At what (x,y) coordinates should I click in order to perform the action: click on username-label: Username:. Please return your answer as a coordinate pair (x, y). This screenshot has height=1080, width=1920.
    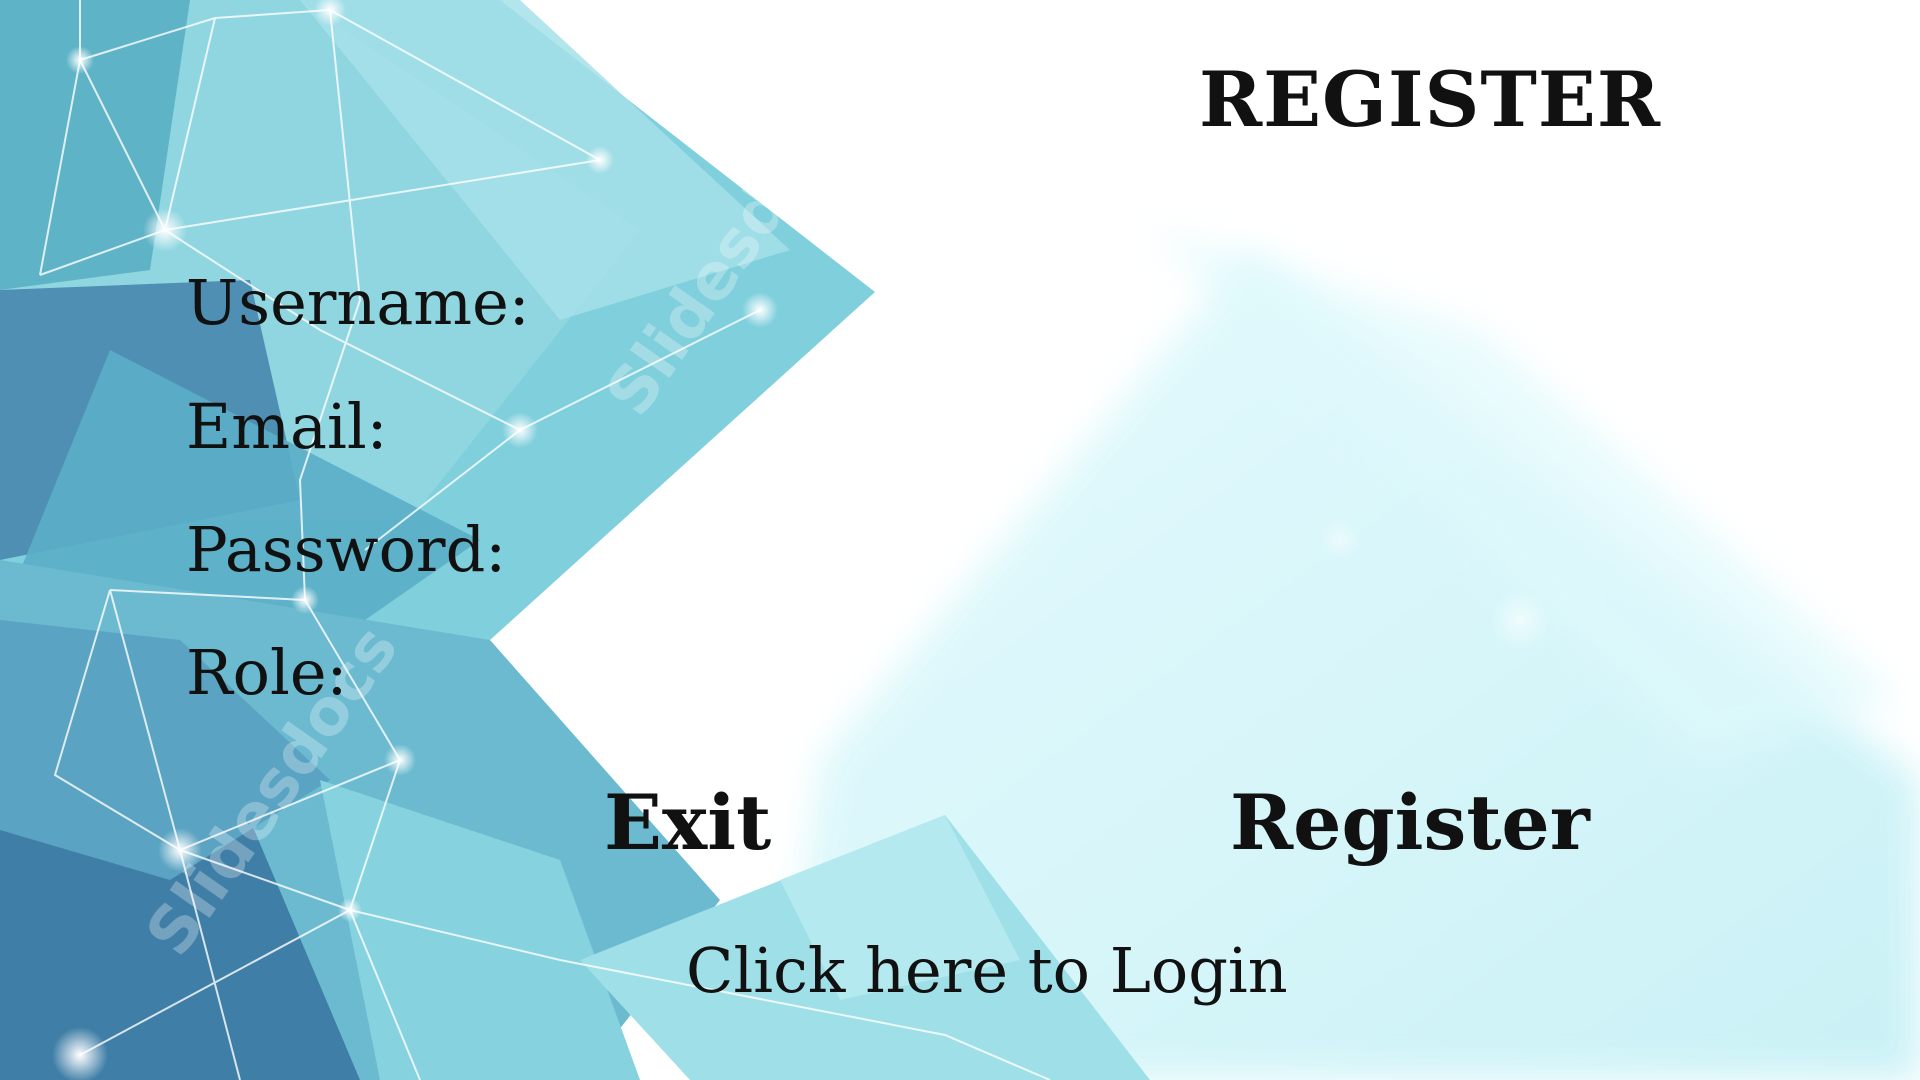
    Looking at the image, I should click on (358, 302).